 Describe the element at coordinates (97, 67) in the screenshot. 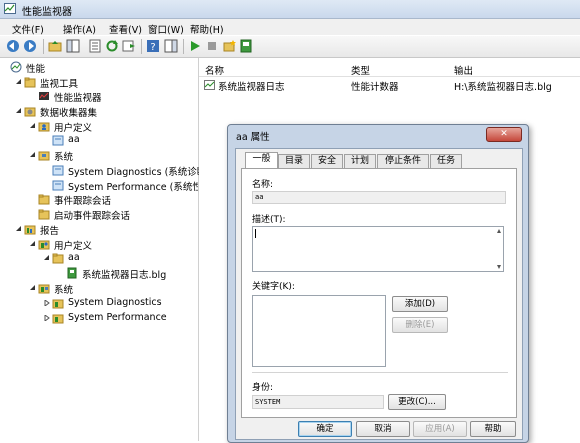

I see `tree-node-performance: 性能` at that location.